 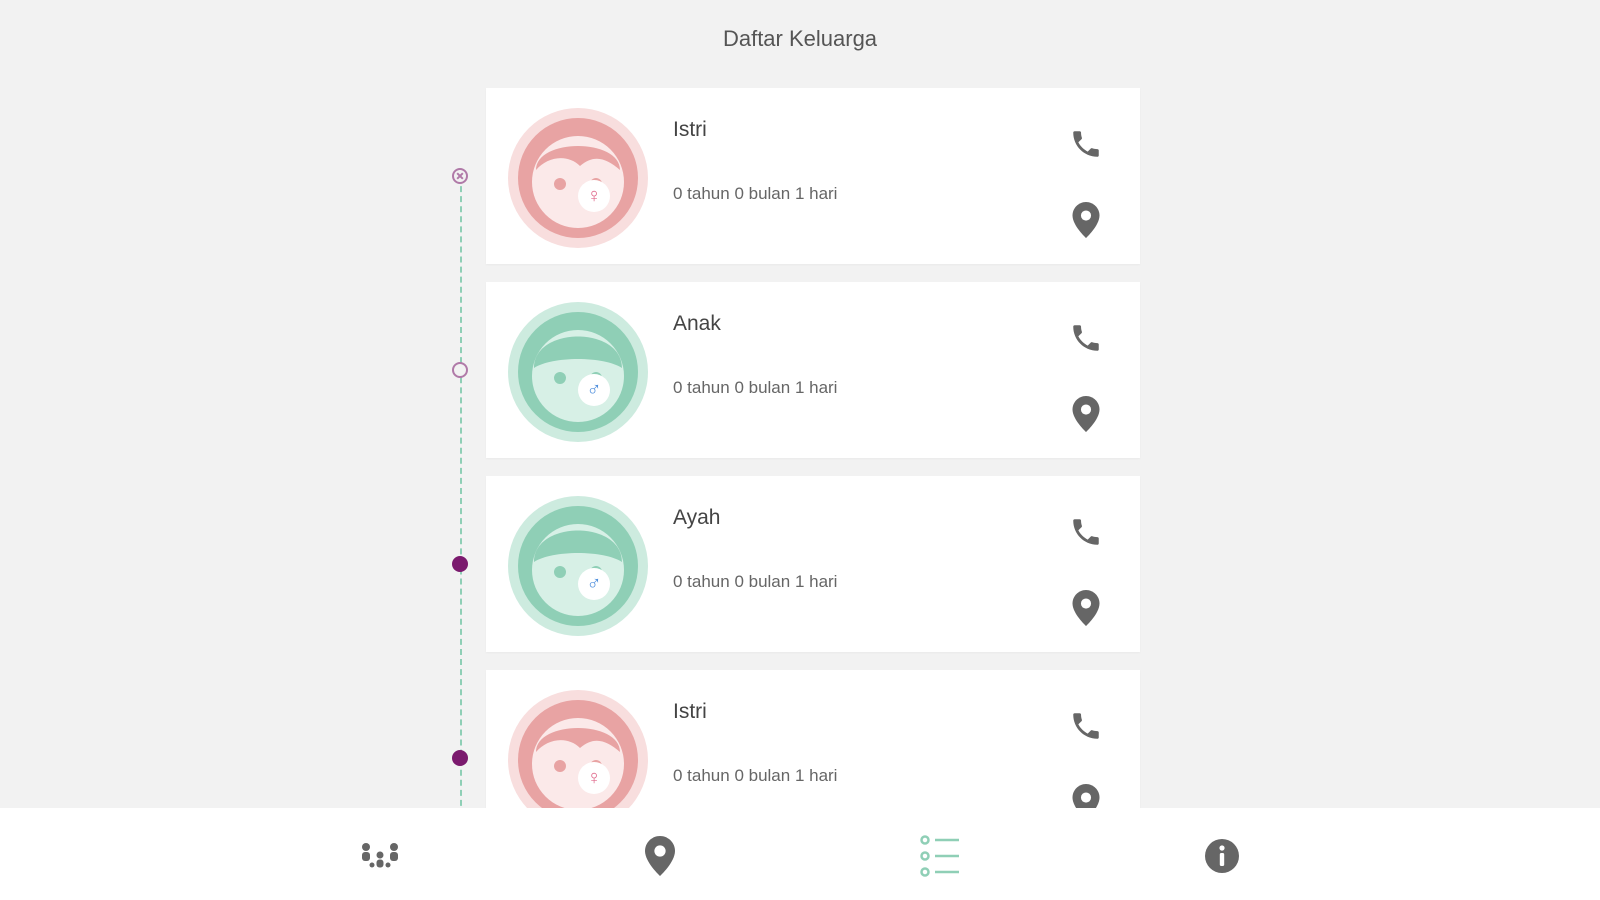 I want to click on member-name: Anak, so click(x=697, y=323).